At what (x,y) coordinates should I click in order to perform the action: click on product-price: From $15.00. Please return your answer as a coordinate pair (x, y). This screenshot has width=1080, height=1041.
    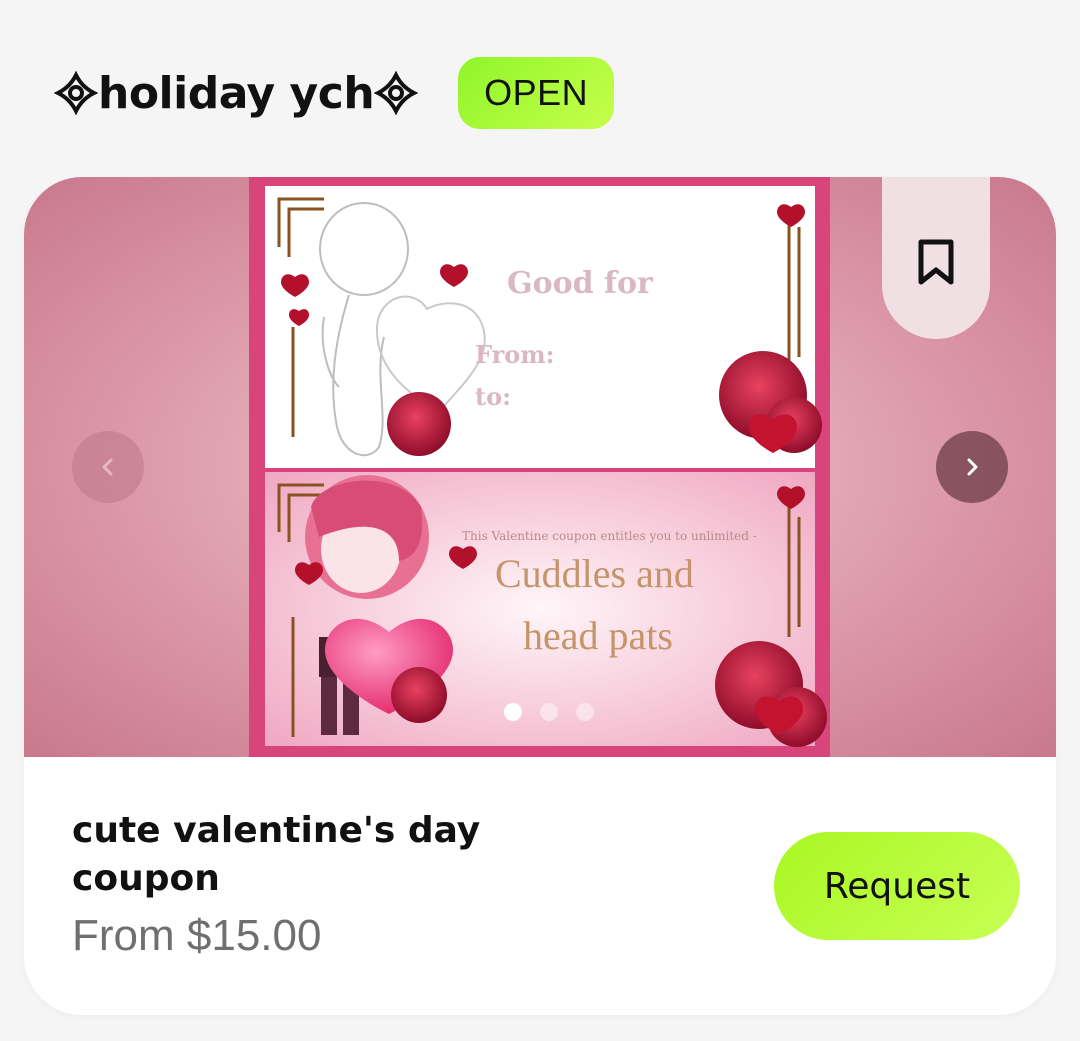
    Looking at the image, I should click on (197, 935).